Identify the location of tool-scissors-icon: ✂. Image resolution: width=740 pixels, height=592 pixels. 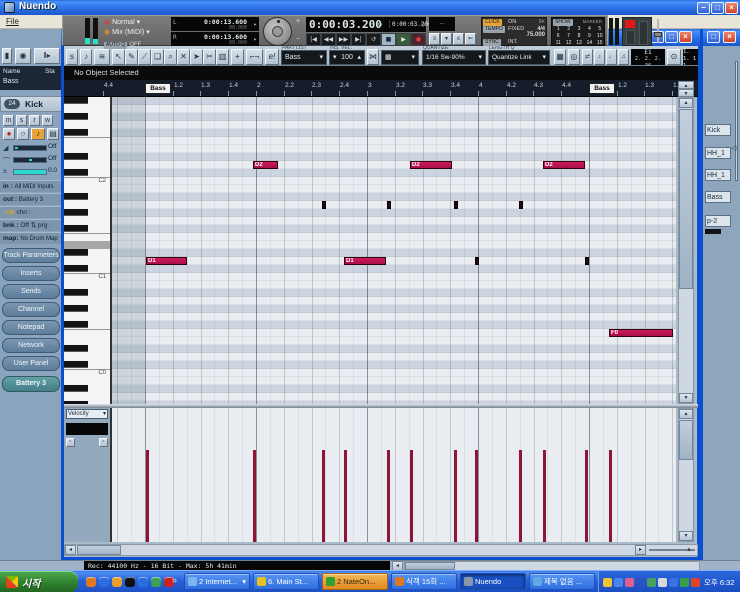
(209, 57).